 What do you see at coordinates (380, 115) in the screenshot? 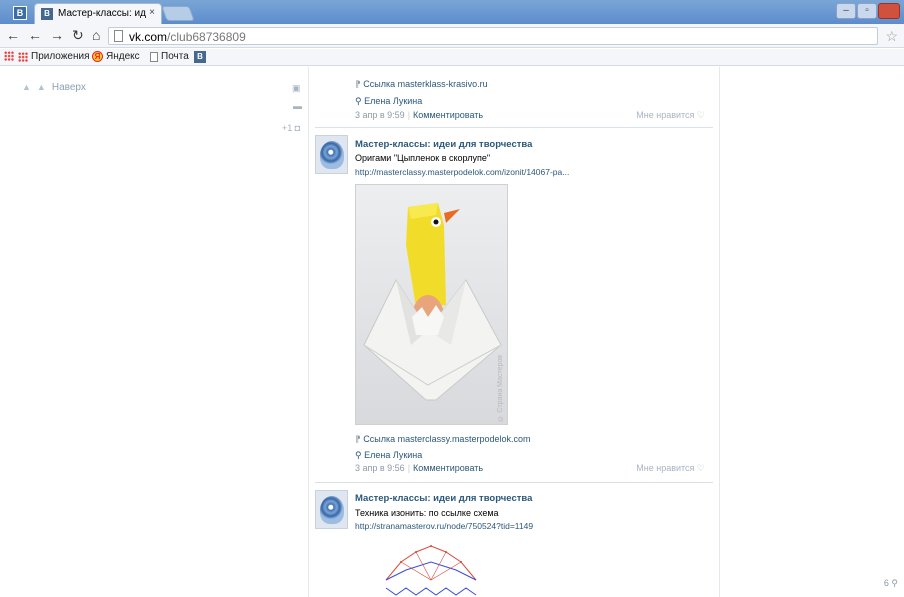
I see `post-date: 3 апр в 9:59` at bounding box center [380, 115].